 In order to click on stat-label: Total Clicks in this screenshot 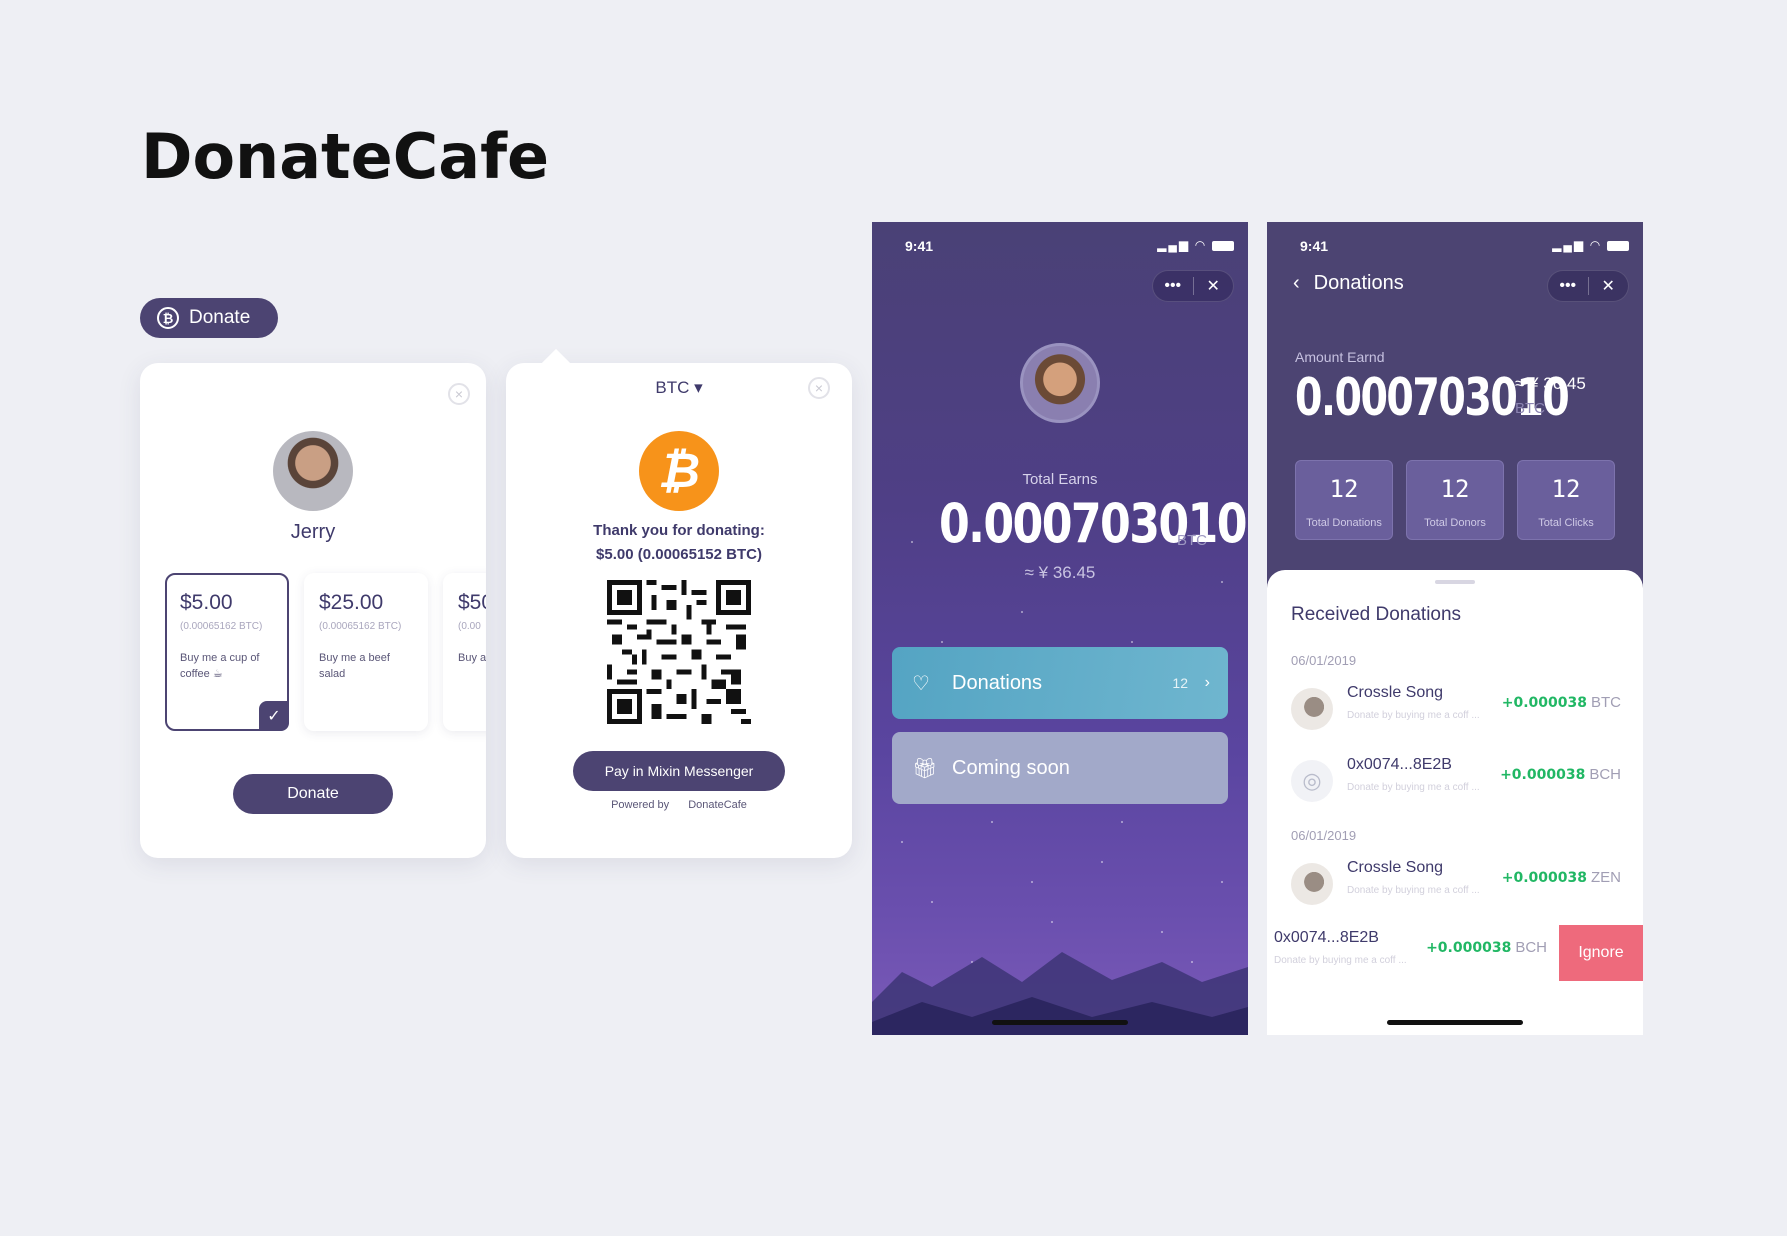, I will do `click(1566, 523)`.